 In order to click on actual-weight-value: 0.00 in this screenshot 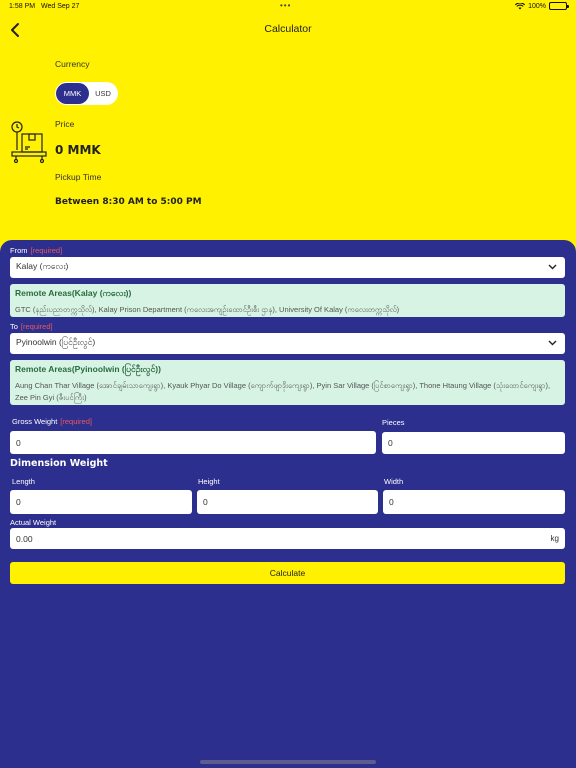, I will do `click(24, 538)`.